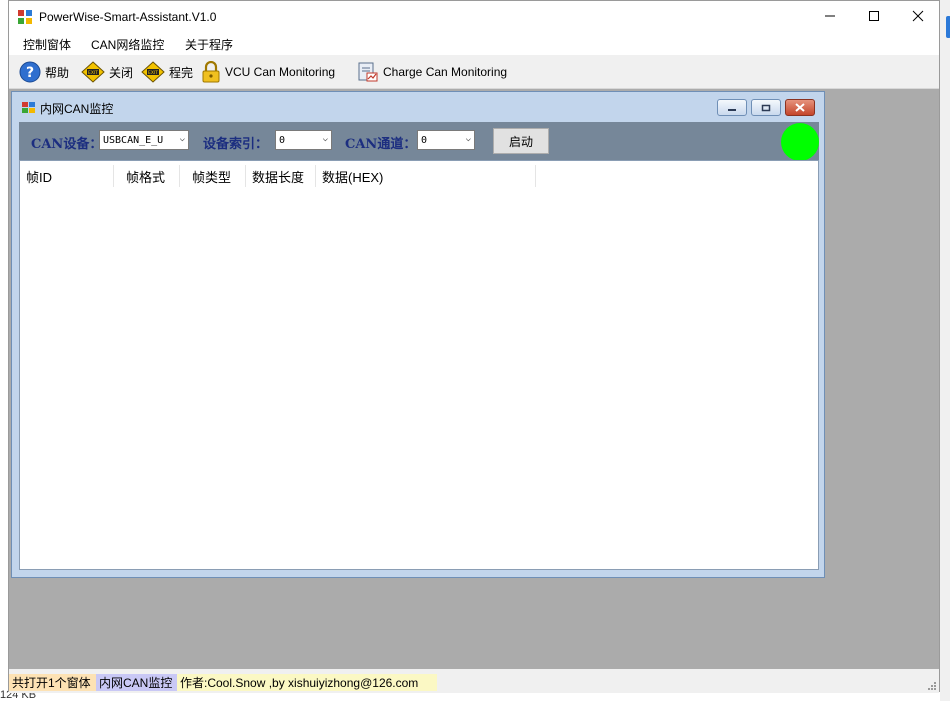 The width and height of the screenshot is (950, 701). Describe the element at coordinates (147, 176) in the screenshot. I see `column-header-frame-format: 帧格式` at that location.